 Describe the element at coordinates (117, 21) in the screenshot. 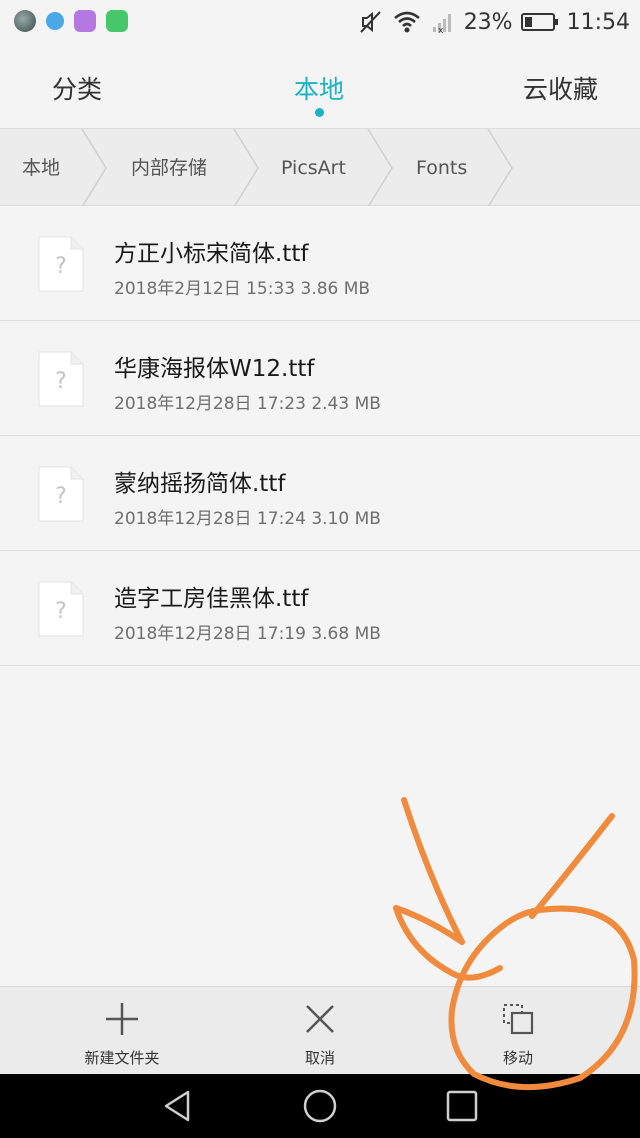

I see `security-icon` at that location.